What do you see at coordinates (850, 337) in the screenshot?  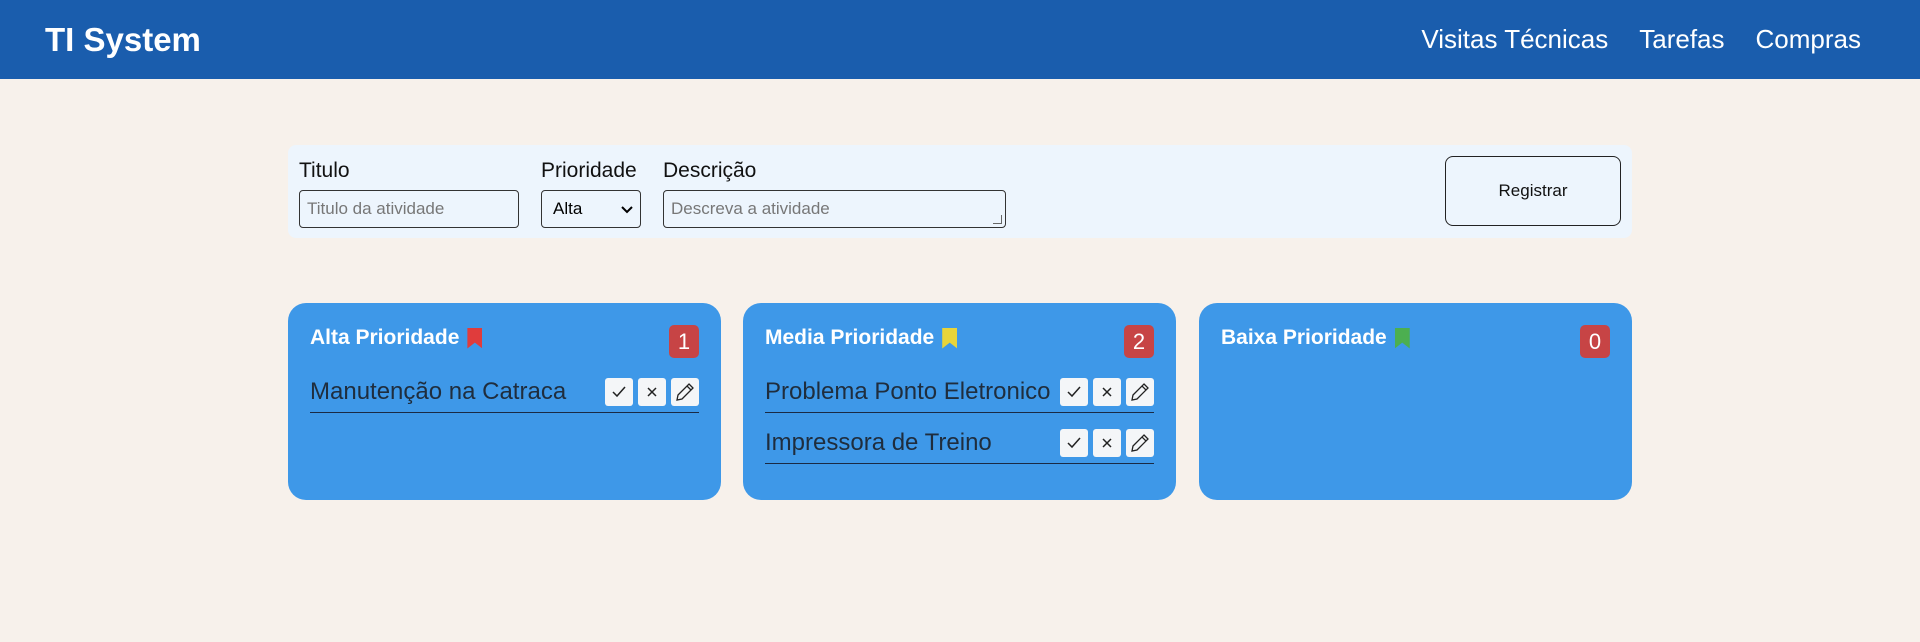 I see `column-title: Media Prioridade` at bounding box center [850, 337].